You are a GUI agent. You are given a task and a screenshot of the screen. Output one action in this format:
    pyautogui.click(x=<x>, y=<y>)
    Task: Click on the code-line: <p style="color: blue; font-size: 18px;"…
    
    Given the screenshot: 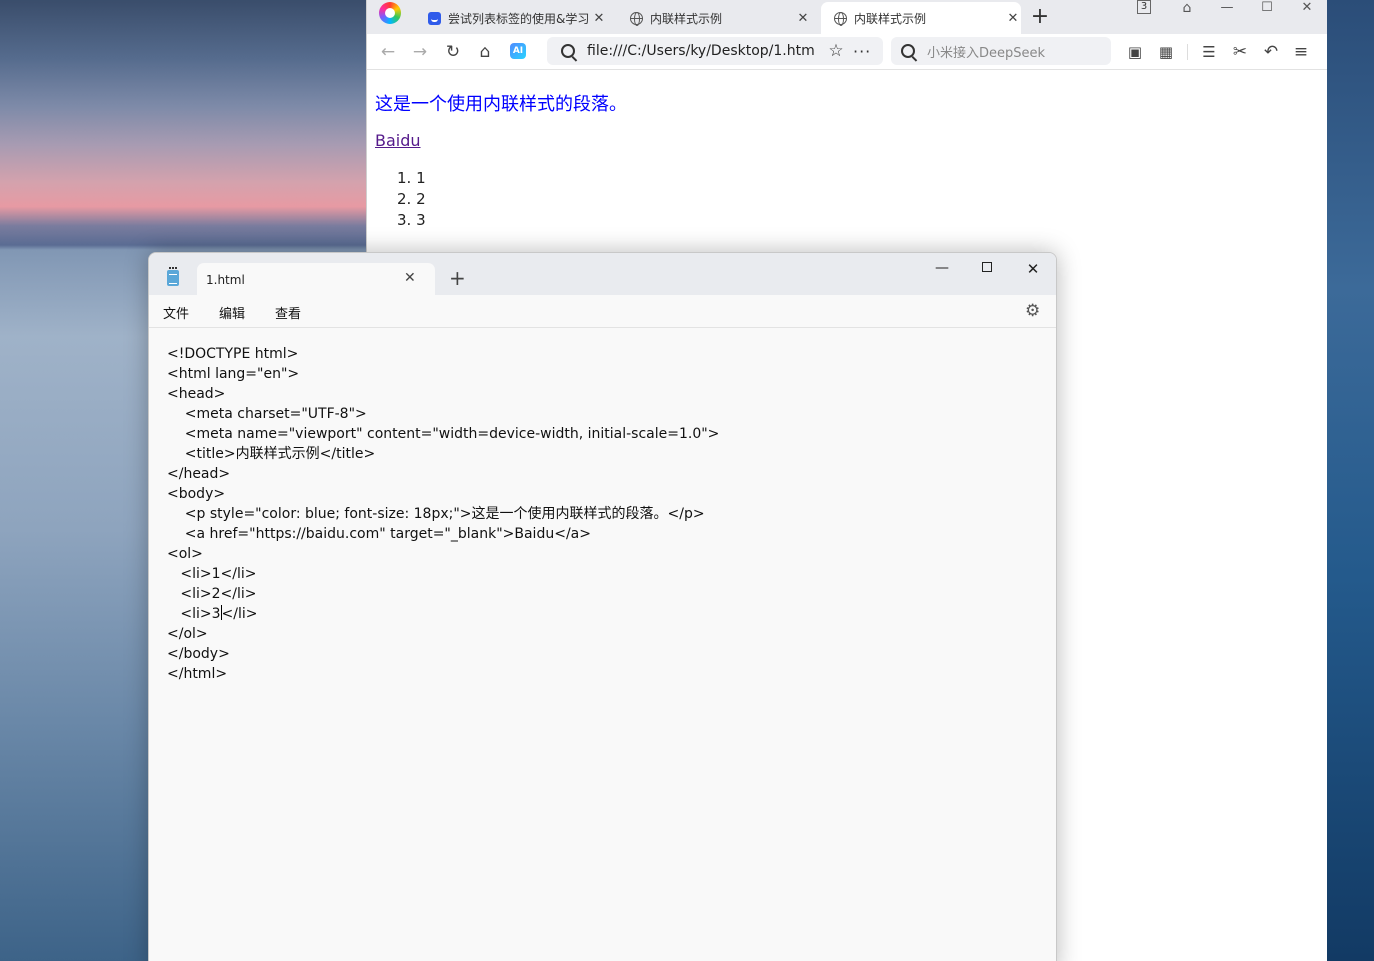 What is the action you would take?
    pyautogui.click(x=436, y=514)
    